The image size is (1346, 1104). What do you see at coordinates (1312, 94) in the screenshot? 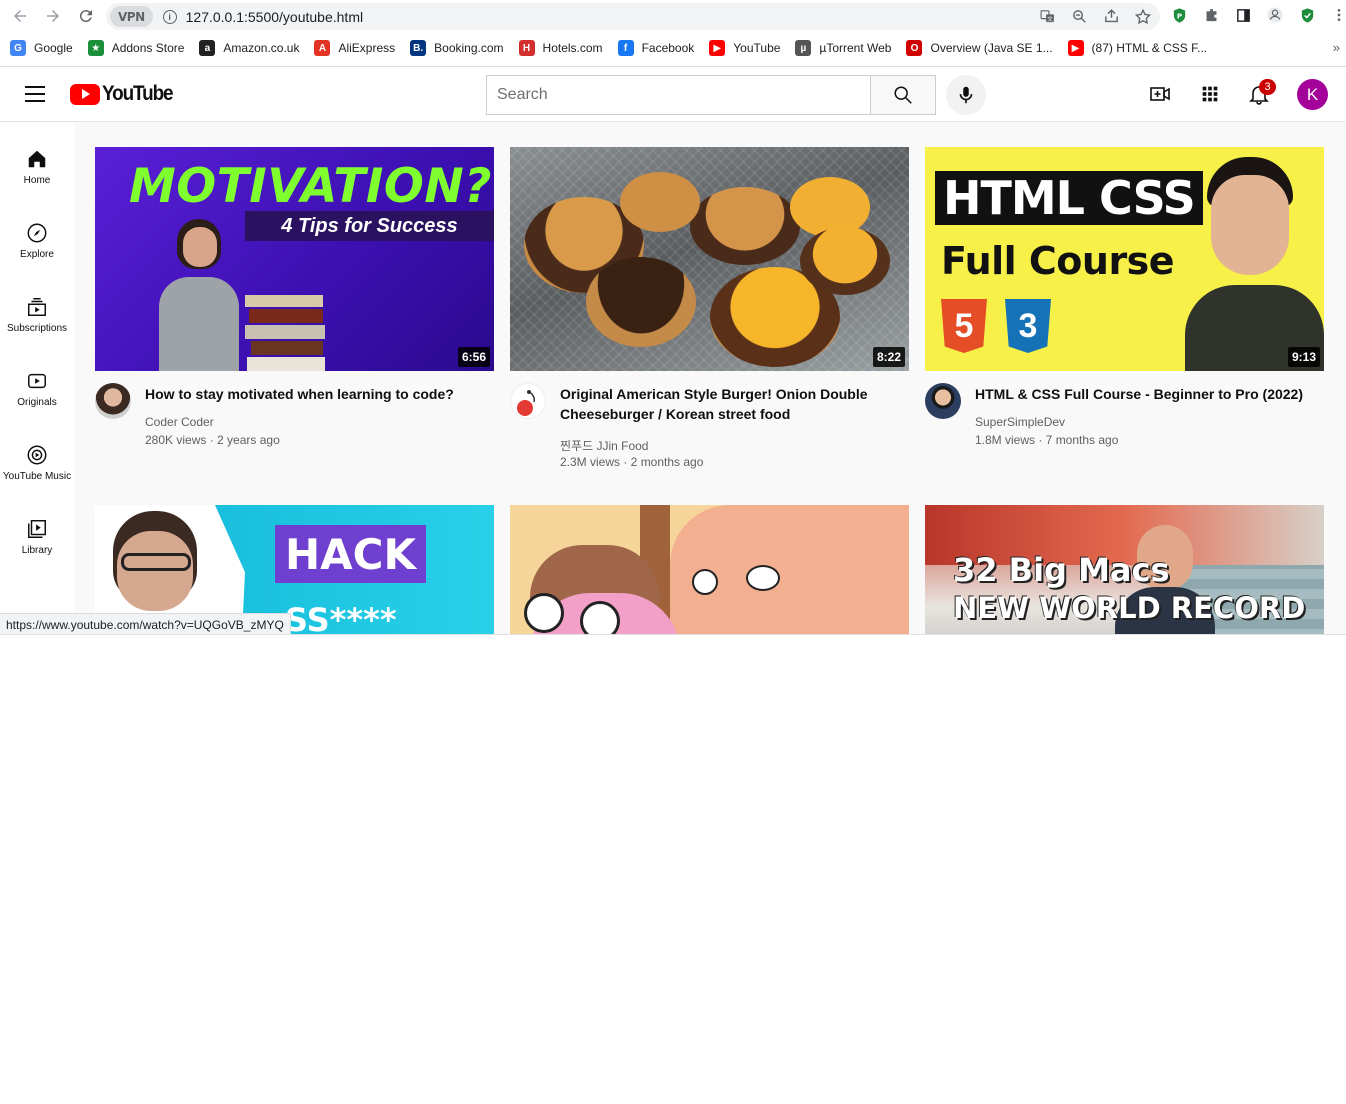
I see `account-avatar: K` at bounding box center [1312, 94].